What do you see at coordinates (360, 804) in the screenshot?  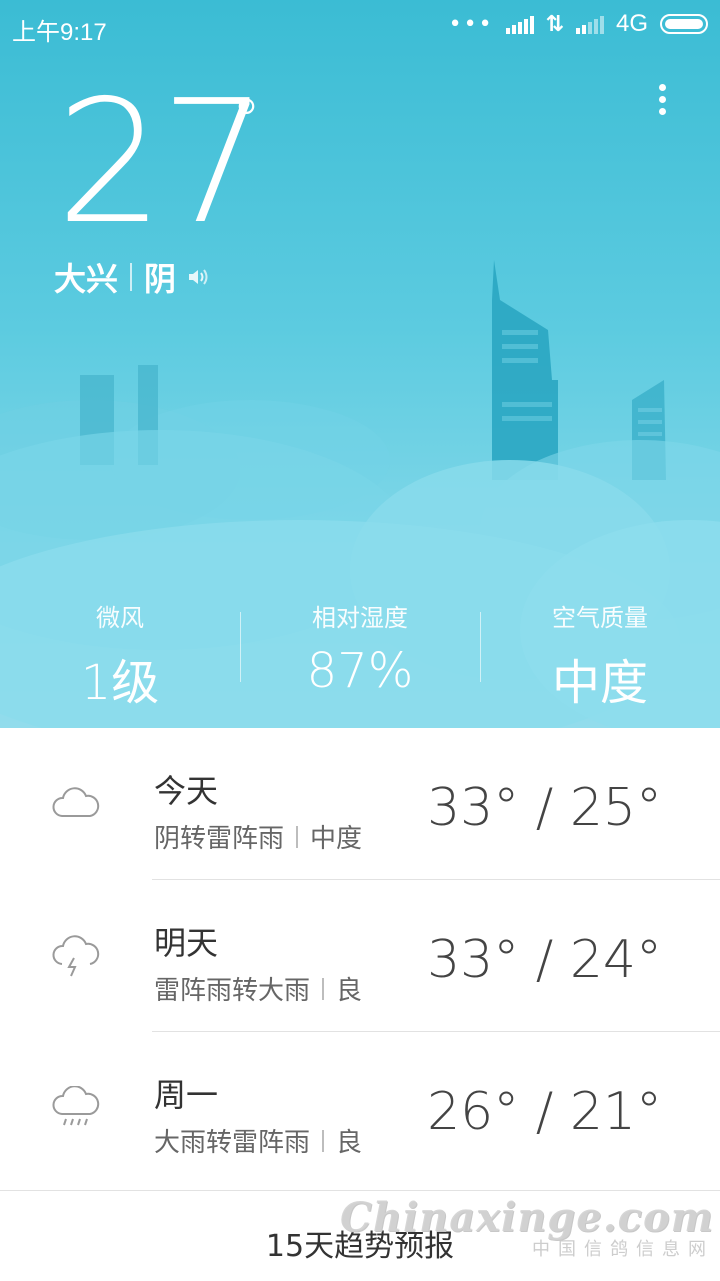 I see `forecast-row-today: 今天 阴转雷阵雨 中度 33° / 25°` at bounding box center [360, 804].